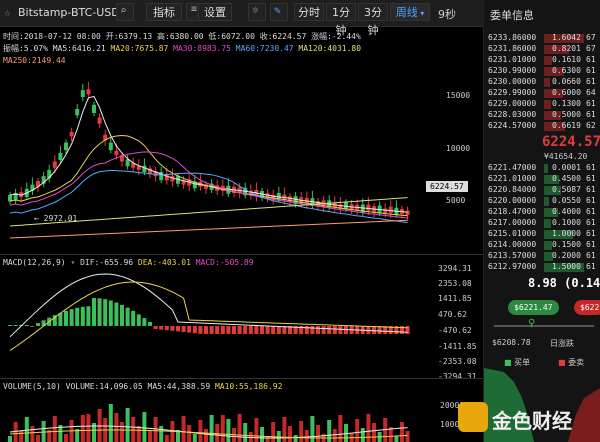  Describe the element at coordinates (543, 223) in the screenshot. I see `order-row: 6217.00000 0.1000 61` at that location.